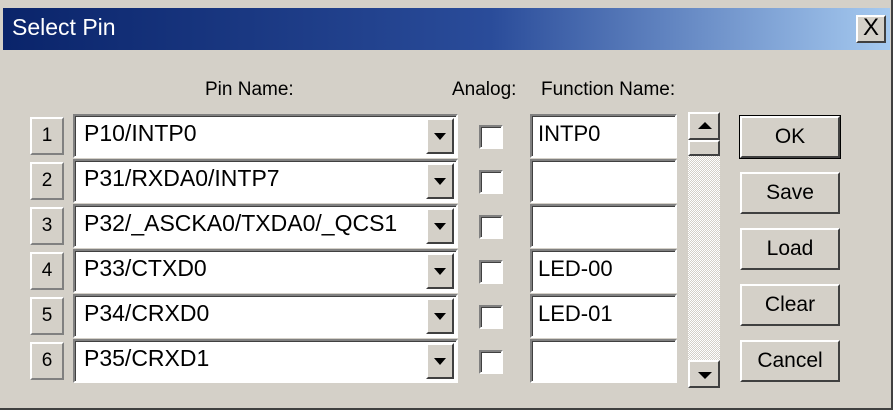 The width and height of the screenshot is (893, 410). I want to click on pin-select: P10/INTP0, so click(265, 136).